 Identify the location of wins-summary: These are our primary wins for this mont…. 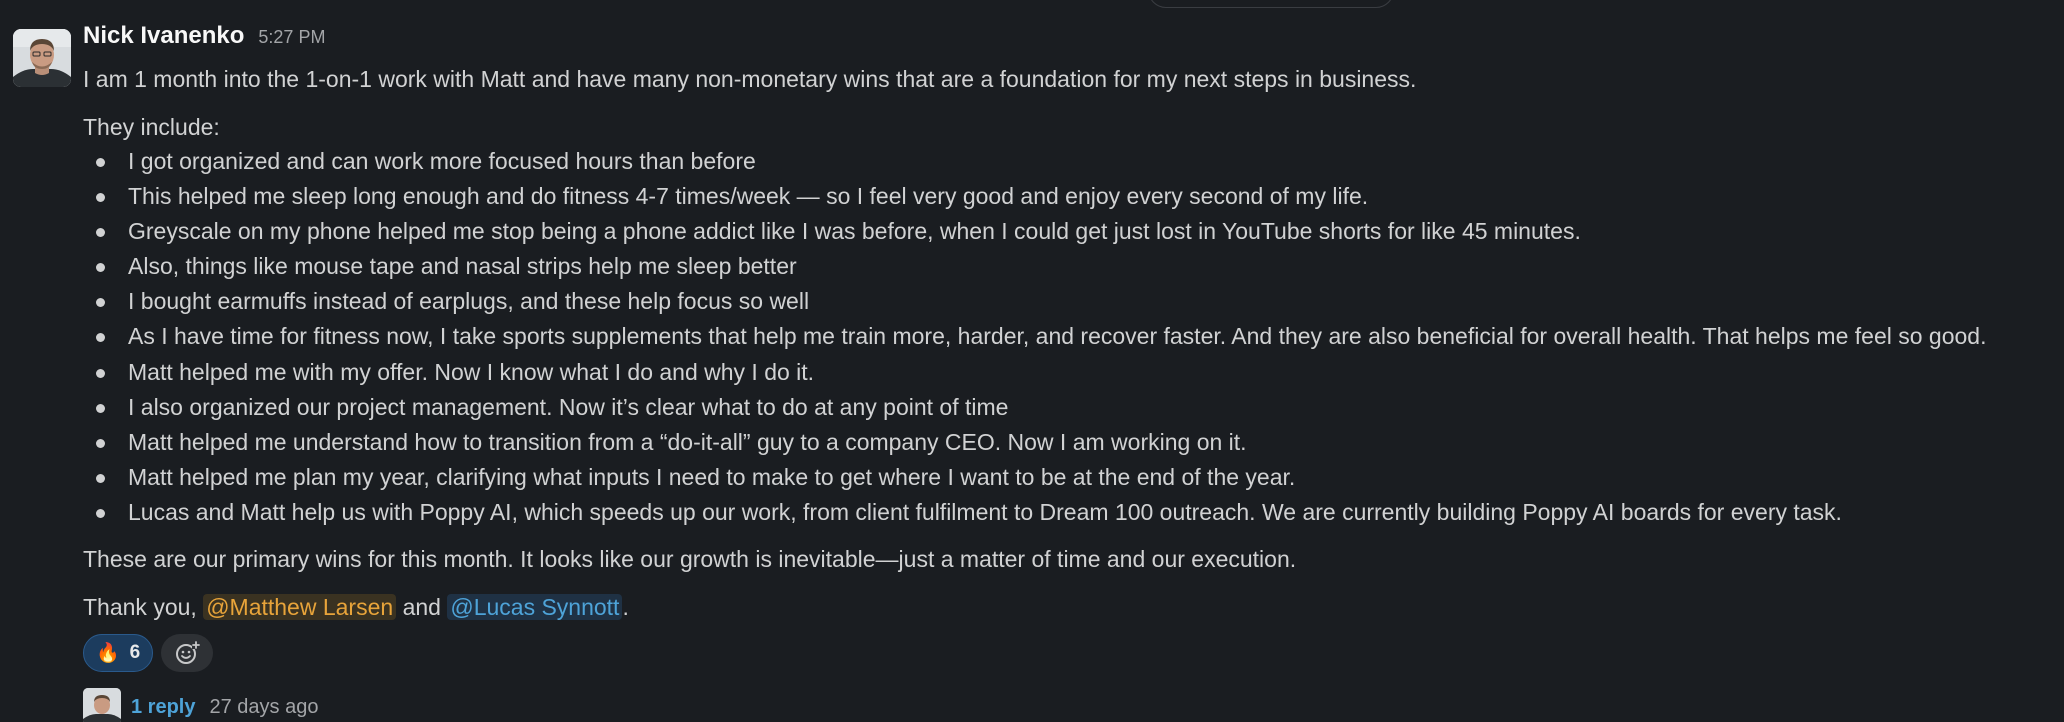
(690, 559).